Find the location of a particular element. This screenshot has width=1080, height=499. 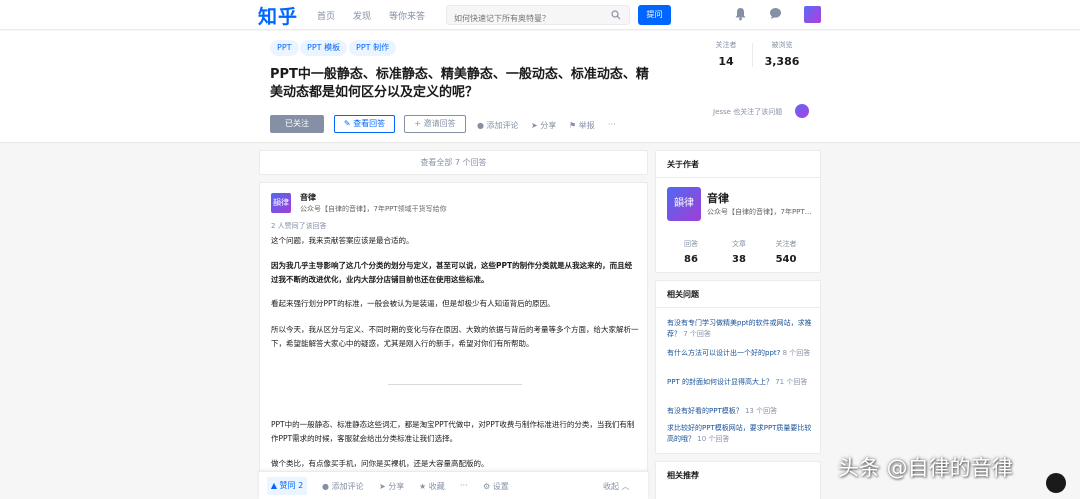

author-card-title: 关于作者 is located at coordinates (683, 164).